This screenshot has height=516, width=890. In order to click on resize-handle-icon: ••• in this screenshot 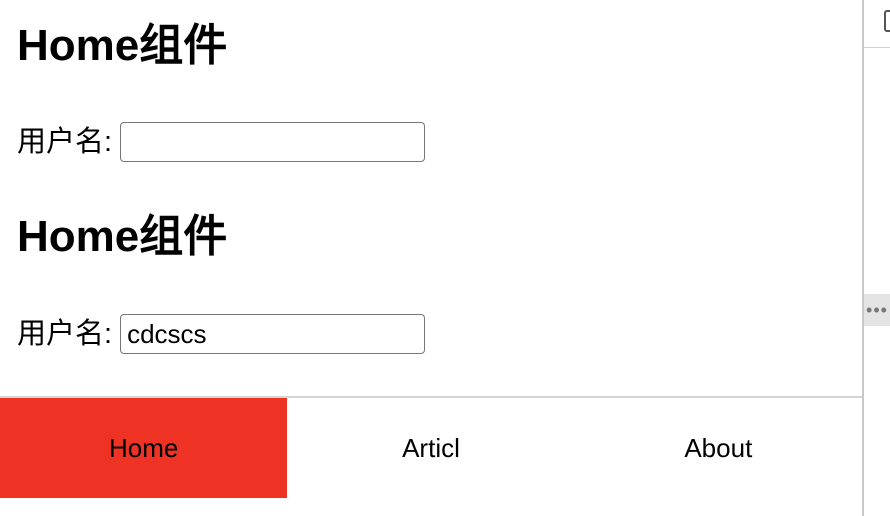, I will do `click(877, 310)`.